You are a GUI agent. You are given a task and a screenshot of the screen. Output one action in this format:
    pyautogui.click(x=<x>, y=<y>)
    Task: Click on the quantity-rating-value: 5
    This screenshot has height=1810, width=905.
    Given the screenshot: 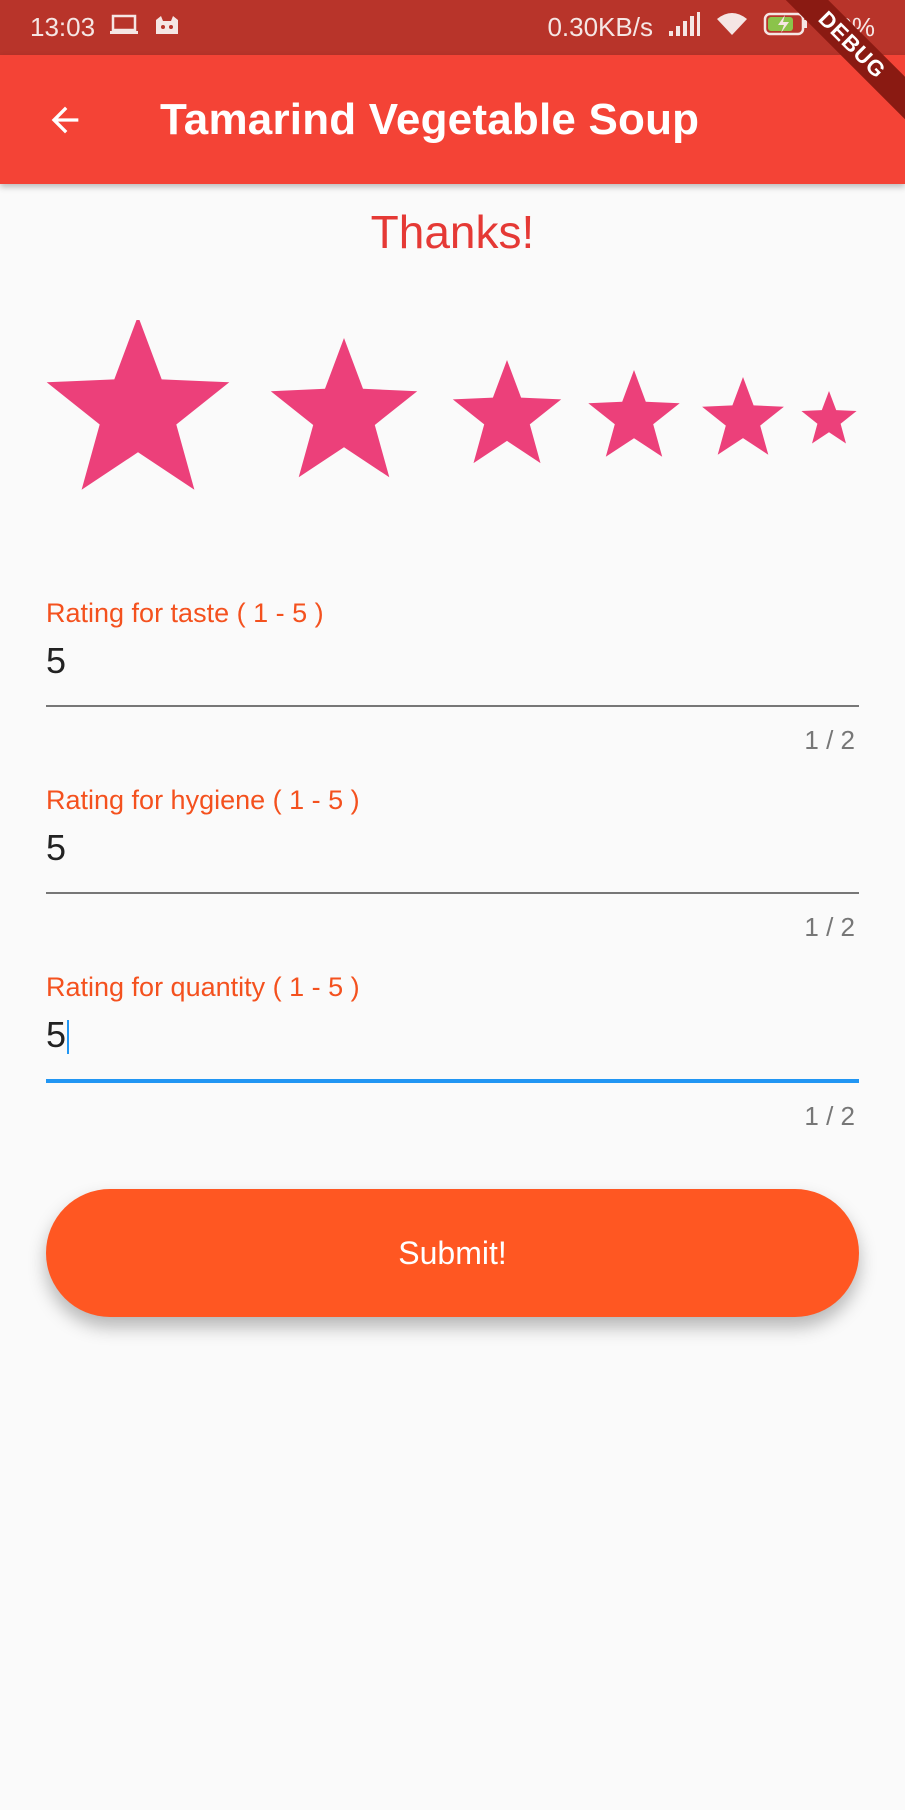 What is the action you would take?
    pyautogui.click(x=56, y=1034)
    